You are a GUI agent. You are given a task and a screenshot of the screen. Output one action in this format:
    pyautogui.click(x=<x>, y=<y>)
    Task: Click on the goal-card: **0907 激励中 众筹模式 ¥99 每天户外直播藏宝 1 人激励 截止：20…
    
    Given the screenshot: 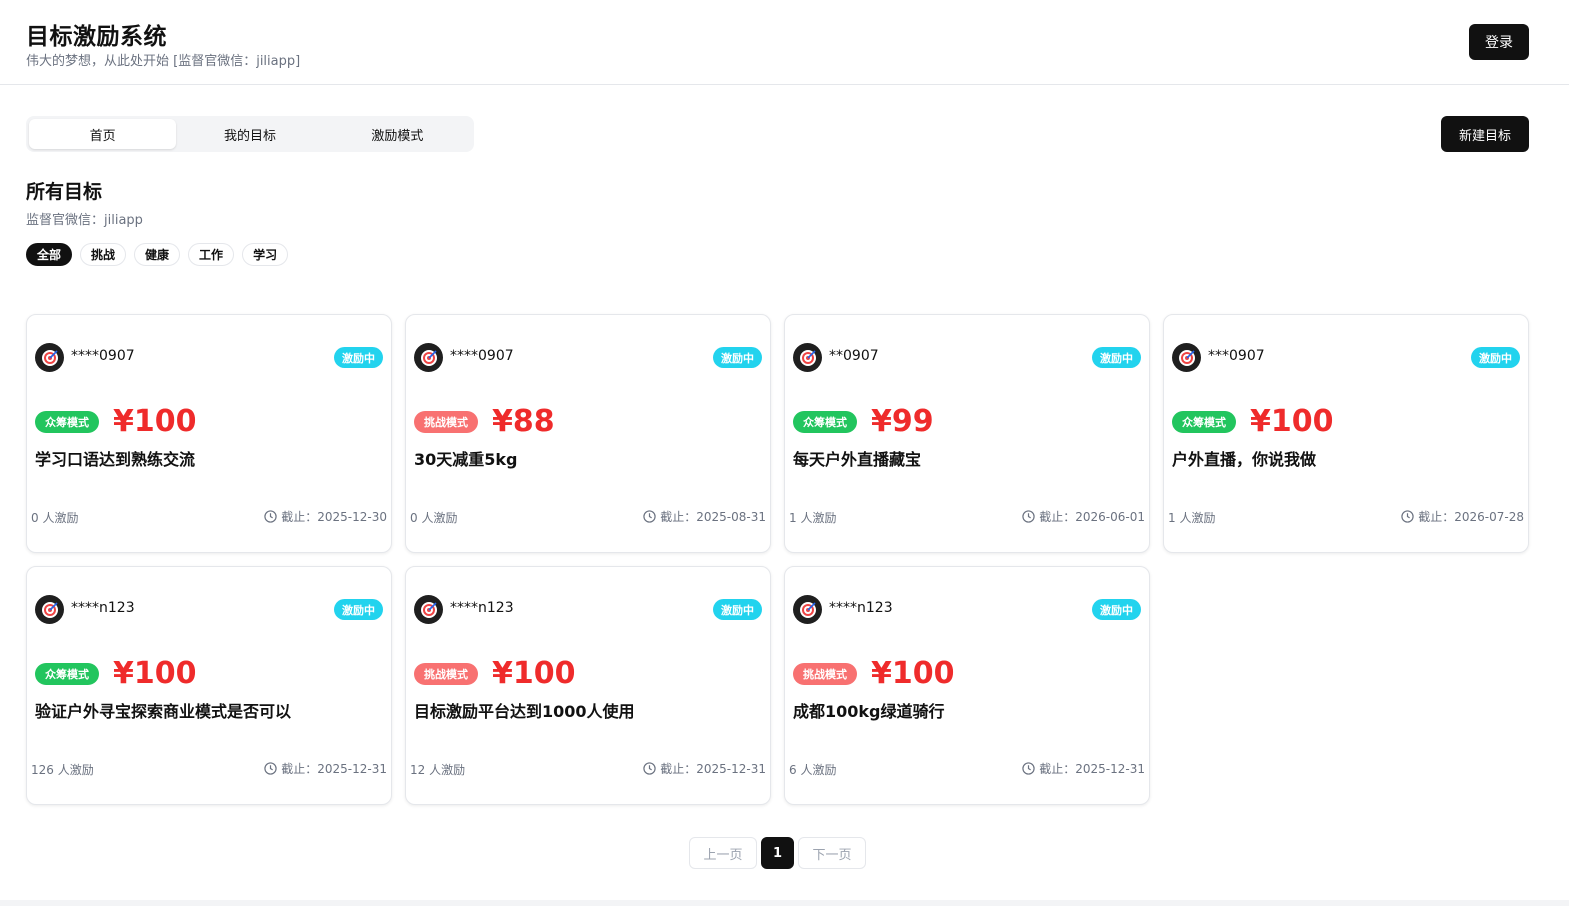 What is the action you would take?
    pyautogui.click(x=967, y=433)
    